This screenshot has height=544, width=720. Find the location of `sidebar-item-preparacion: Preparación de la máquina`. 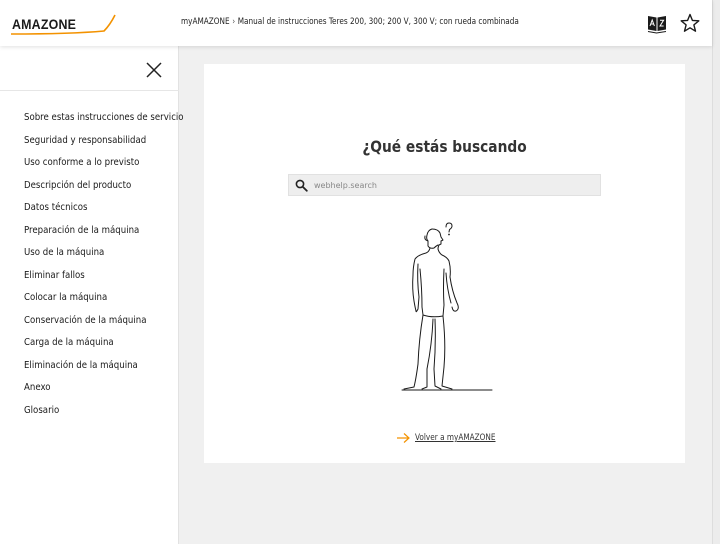

sidebar-item-preparacion: Preparación de la máquina is located at coordinates (104, 236).